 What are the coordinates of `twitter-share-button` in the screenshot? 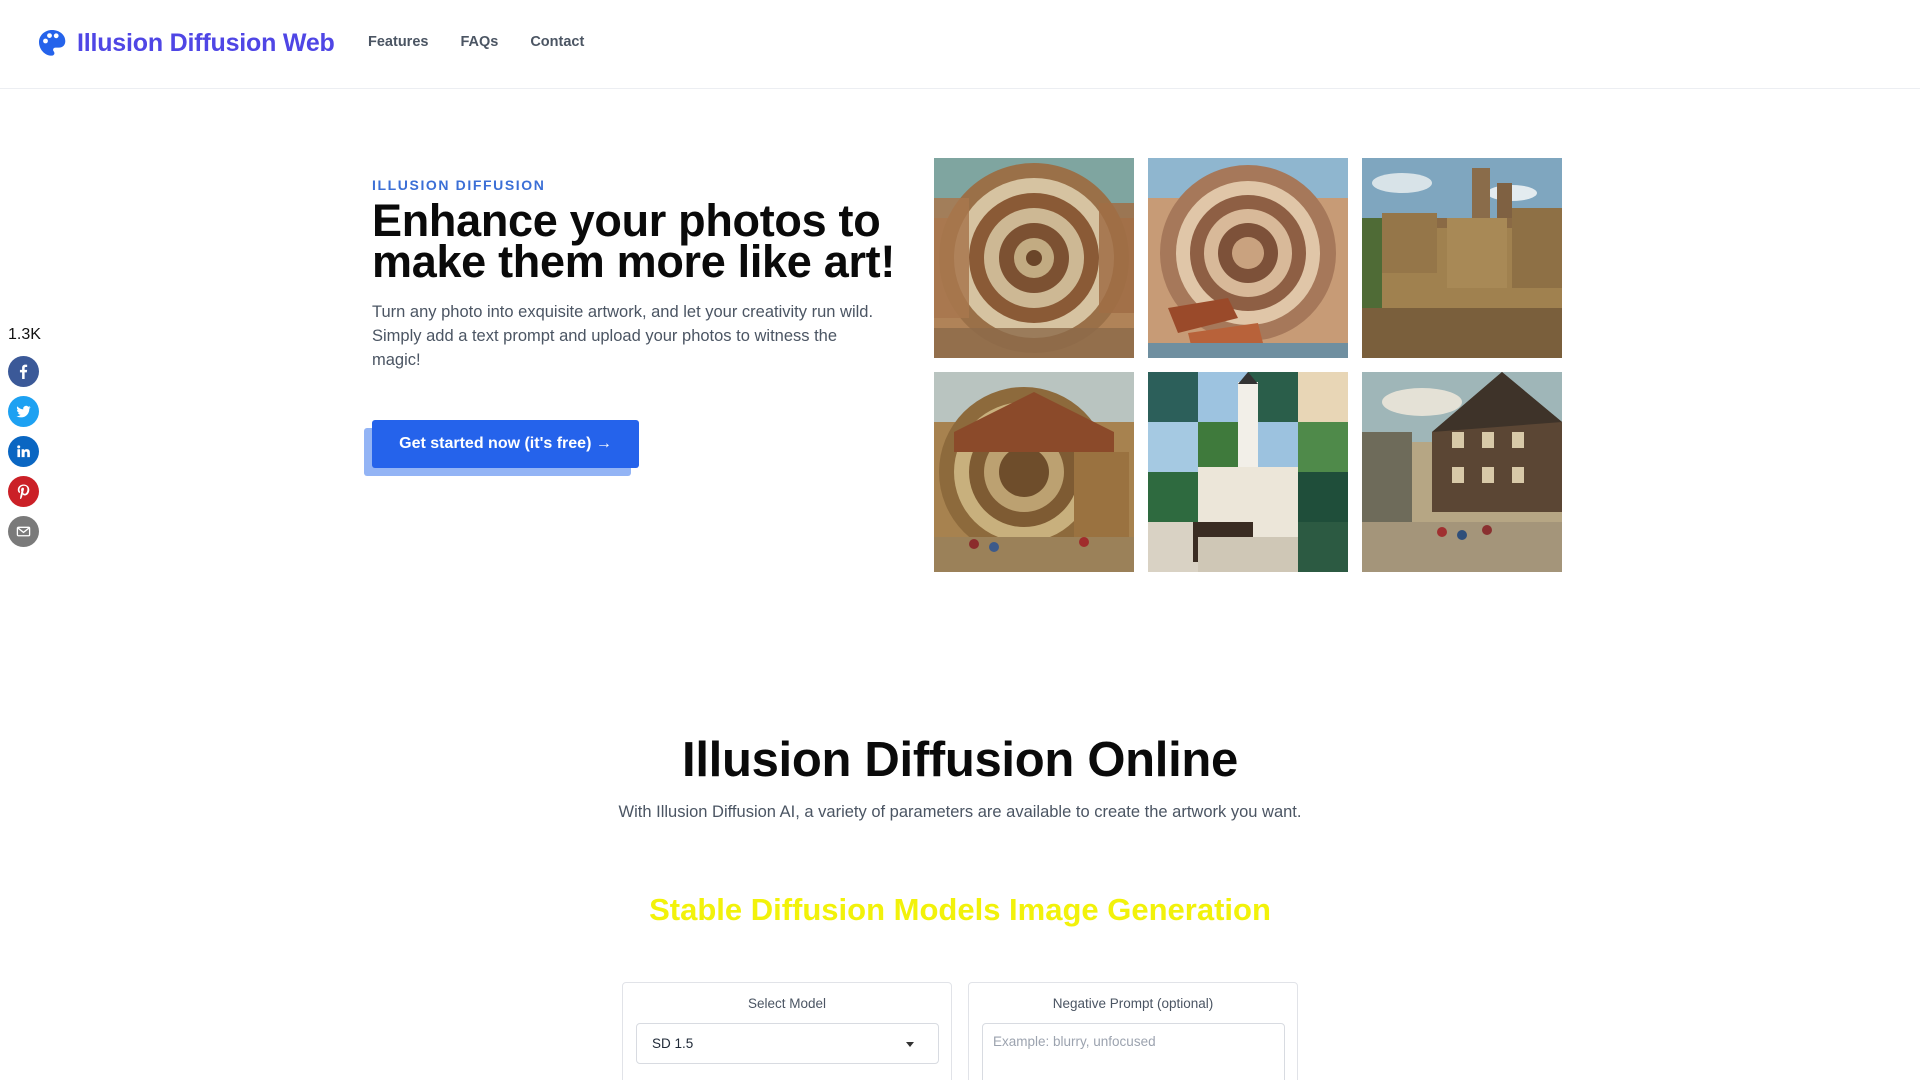 It's located at (23, 411).